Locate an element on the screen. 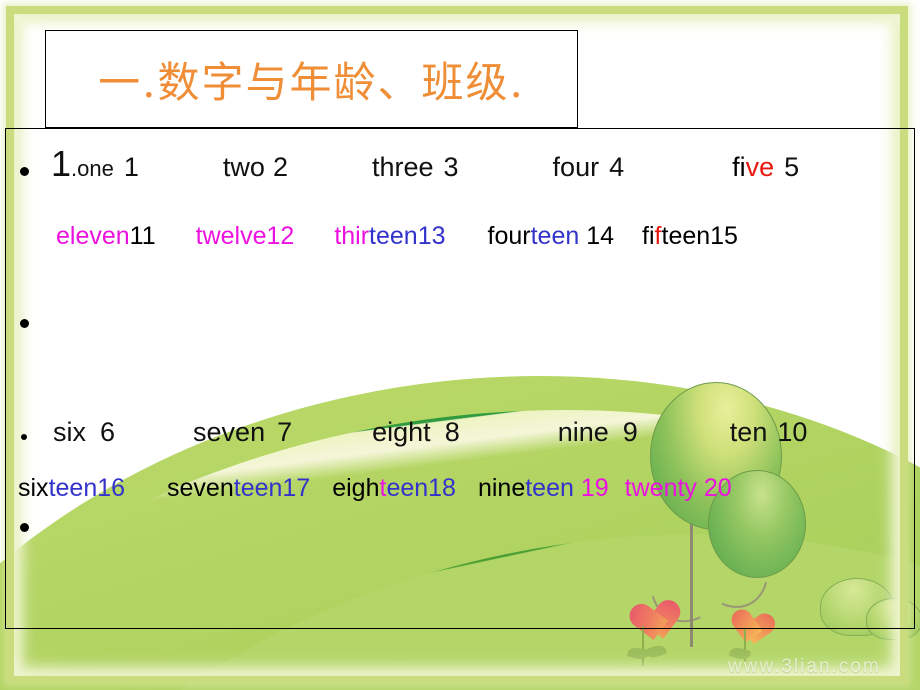 Image resolution: width=920 pixels, height=690 pixels. number-14: 14 is located at coordinates (597, 236).